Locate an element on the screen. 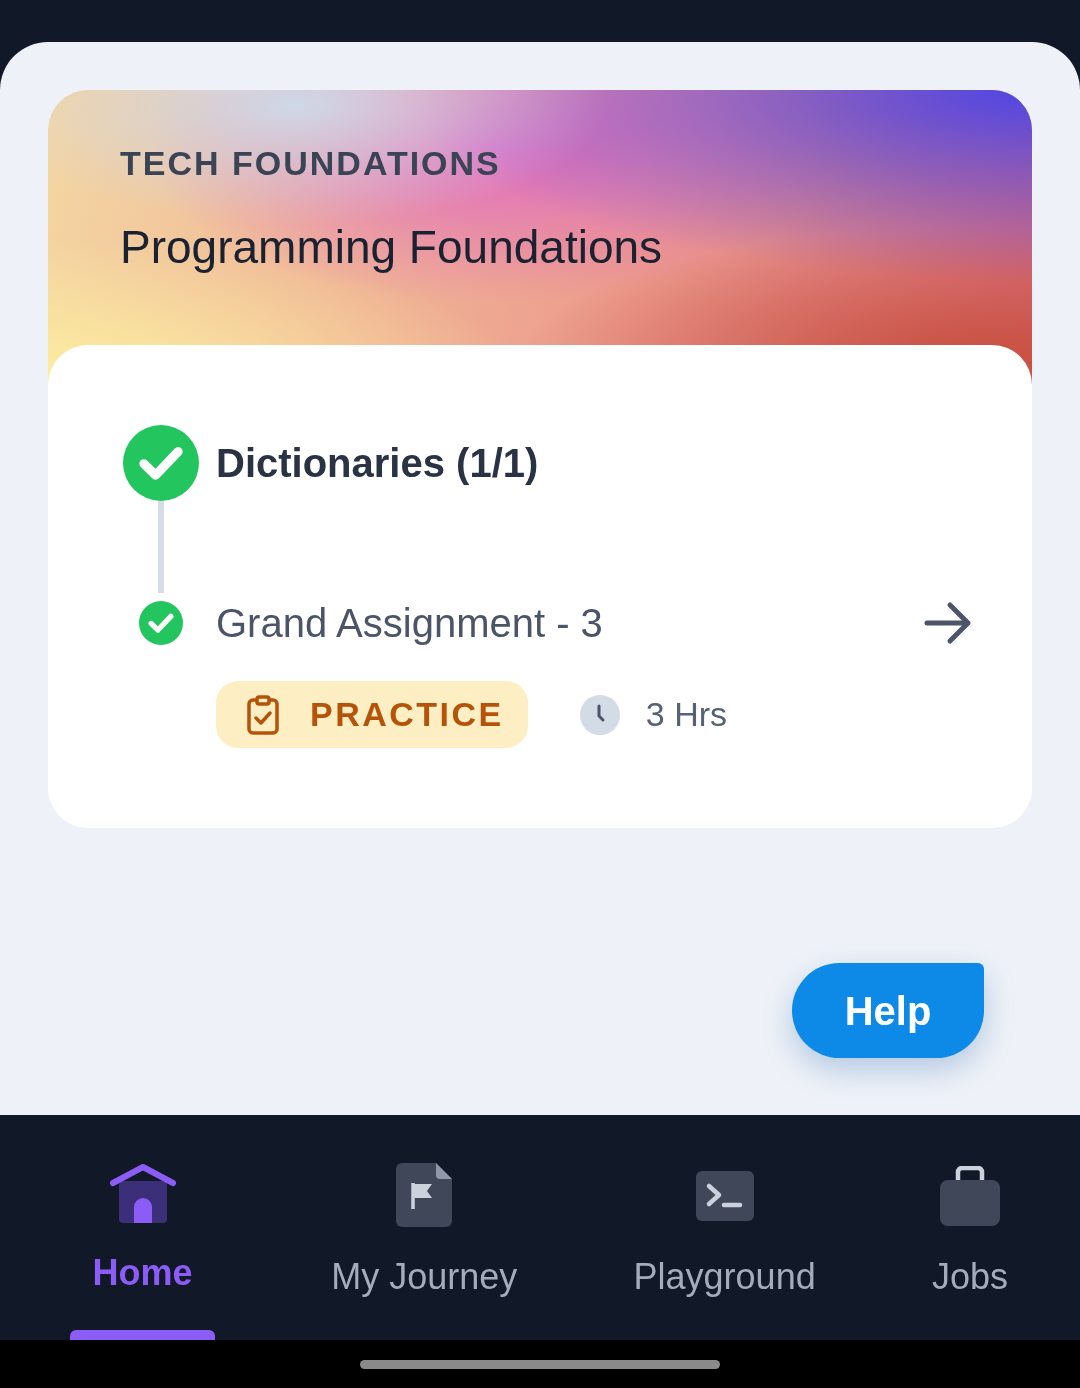 The height and width of the screenshot is (1388, 1080). course-category: TECH FOUNDATIONS is located at coordinates (311, 163).